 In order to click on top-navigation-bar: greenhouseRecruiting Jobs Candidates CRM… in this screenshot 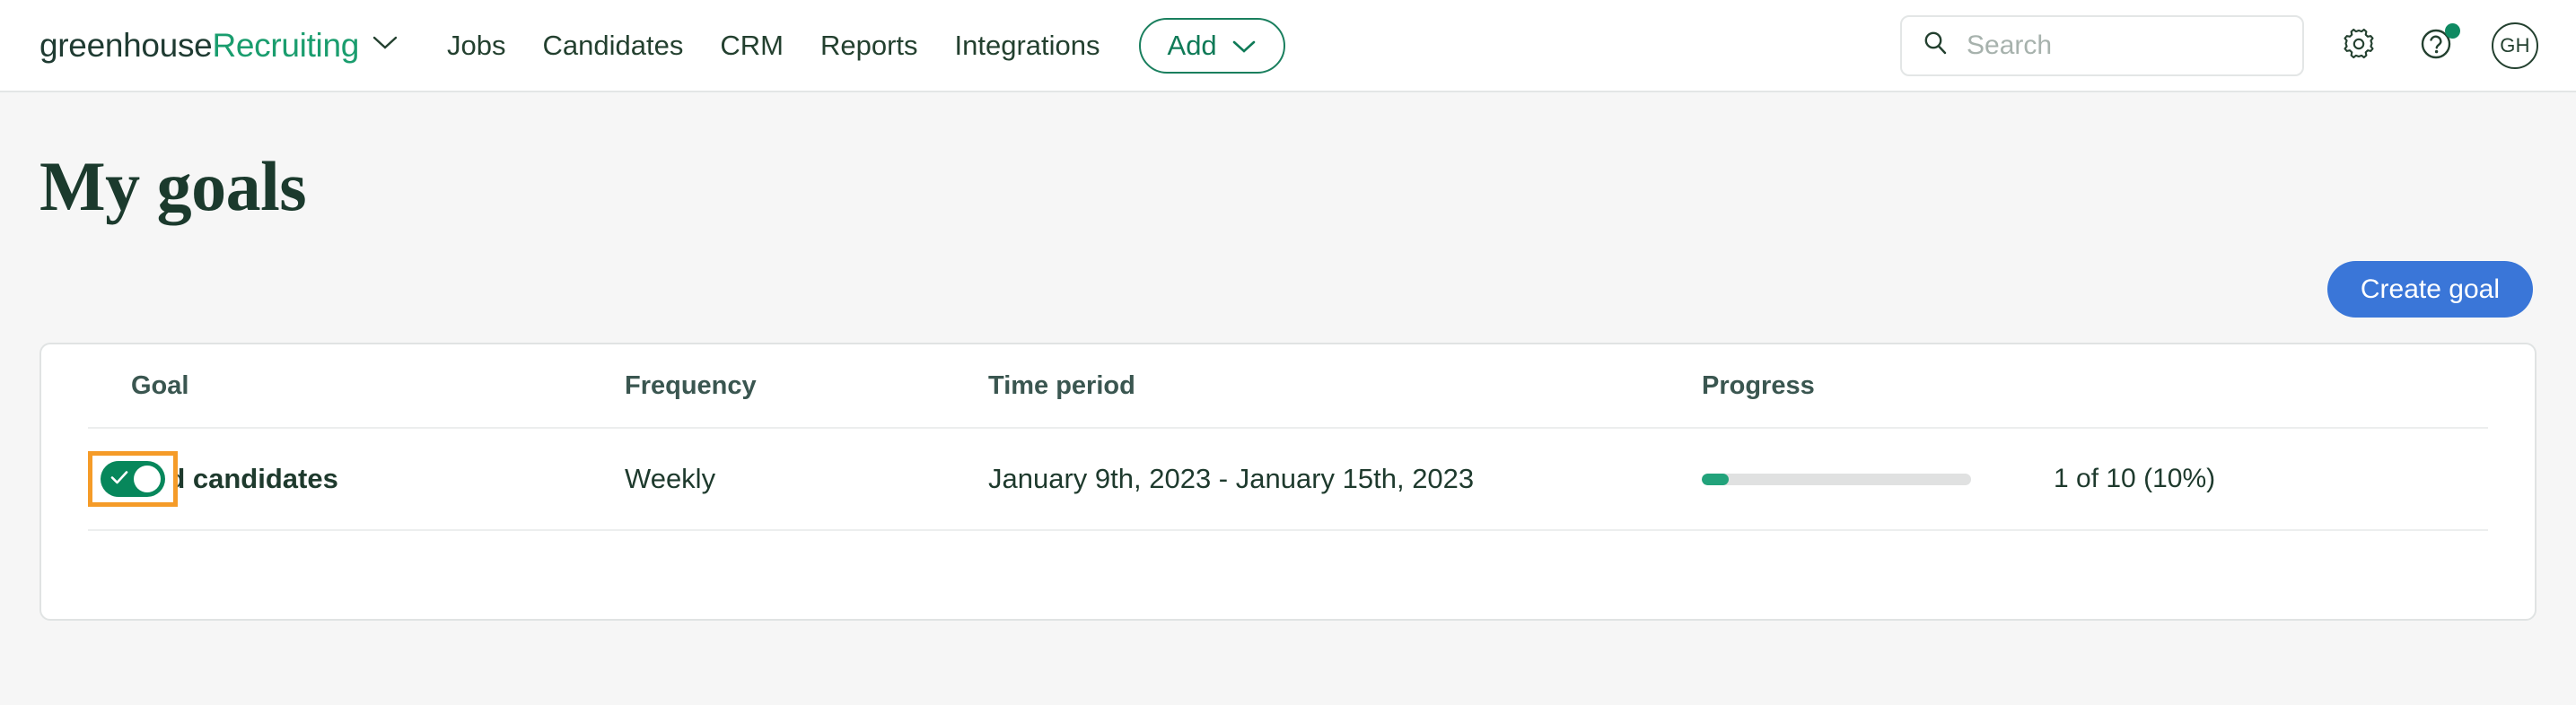, I will do `click(1288, 46)`.